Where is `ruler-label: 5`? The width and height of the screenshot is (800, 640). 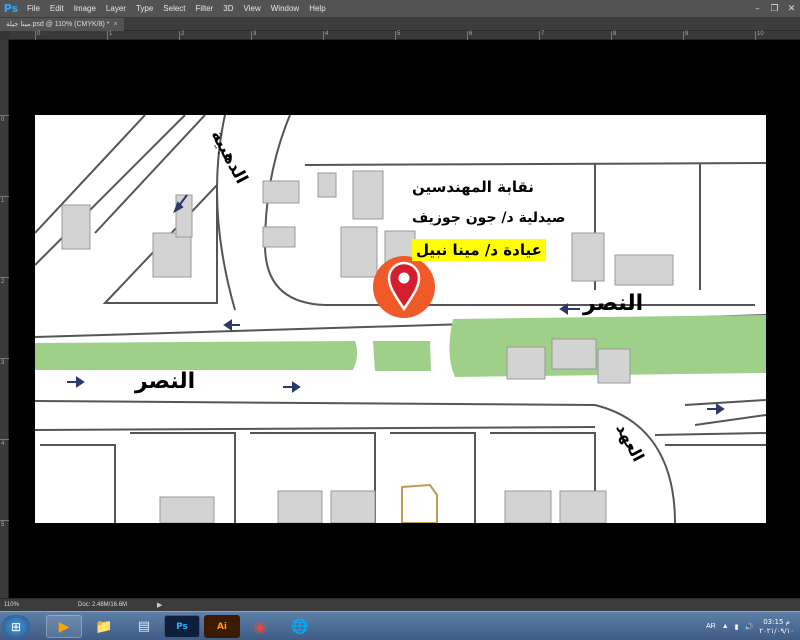
ruler-label: 5 is located at coordinates (399, 34).